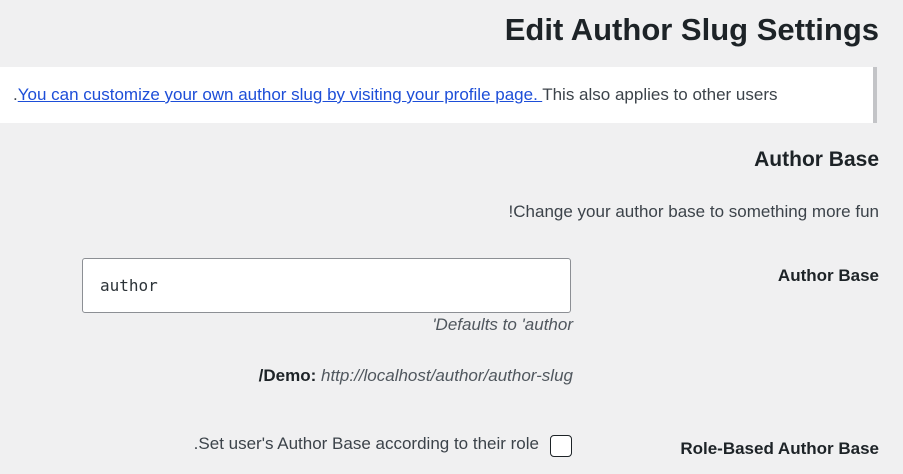 The height and width of the screenshot is (474, 903). Describe the element at coordinates (446, 375) in the screenshot. I see `demo-url: http://localhost/author/author-slug` at that location.